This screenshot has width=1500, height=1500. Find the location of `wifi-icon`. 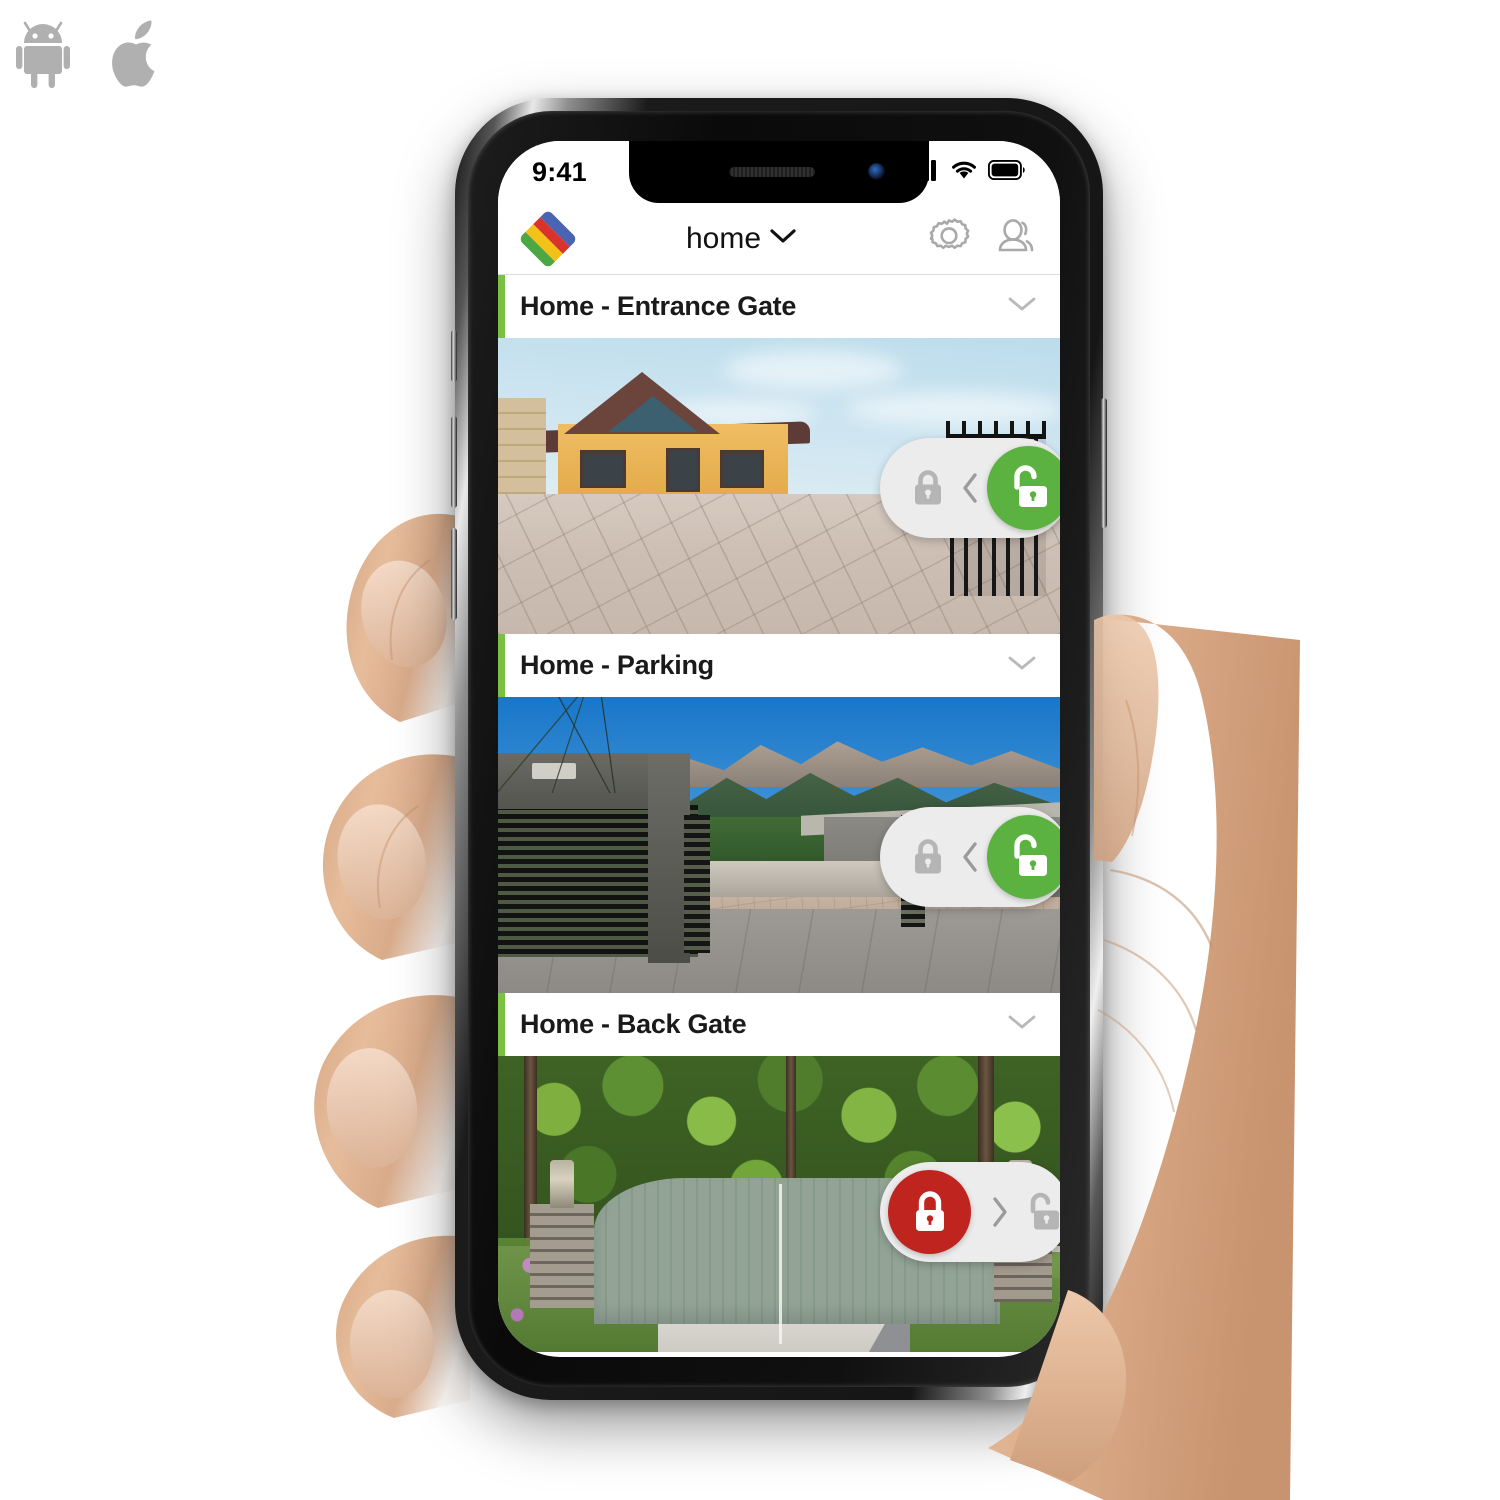

wifi-icon is located at coordinates (964, 172).